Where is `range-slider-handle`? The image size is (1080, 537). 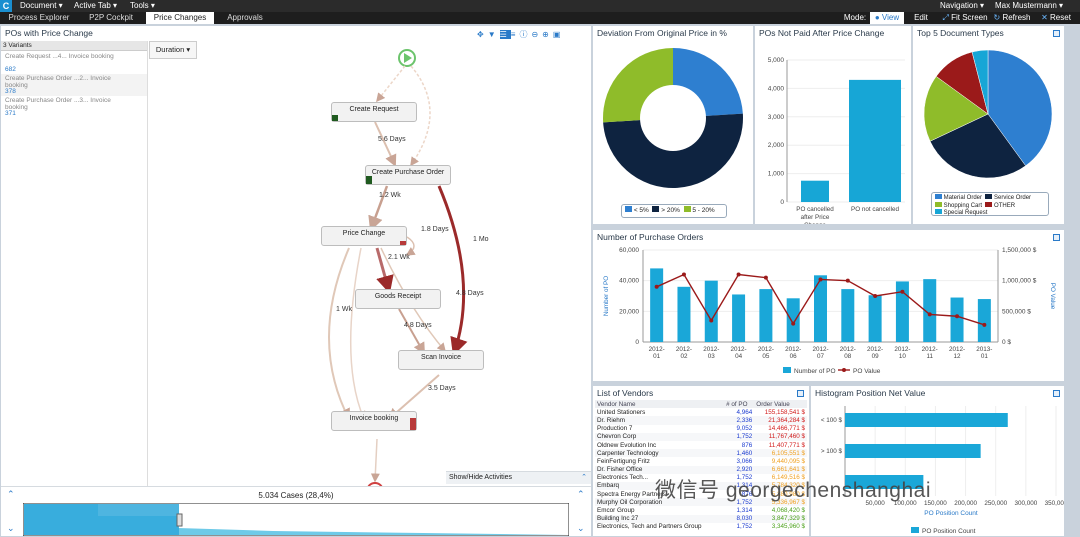
range-slider-handle is located at coordinates (179, 520).